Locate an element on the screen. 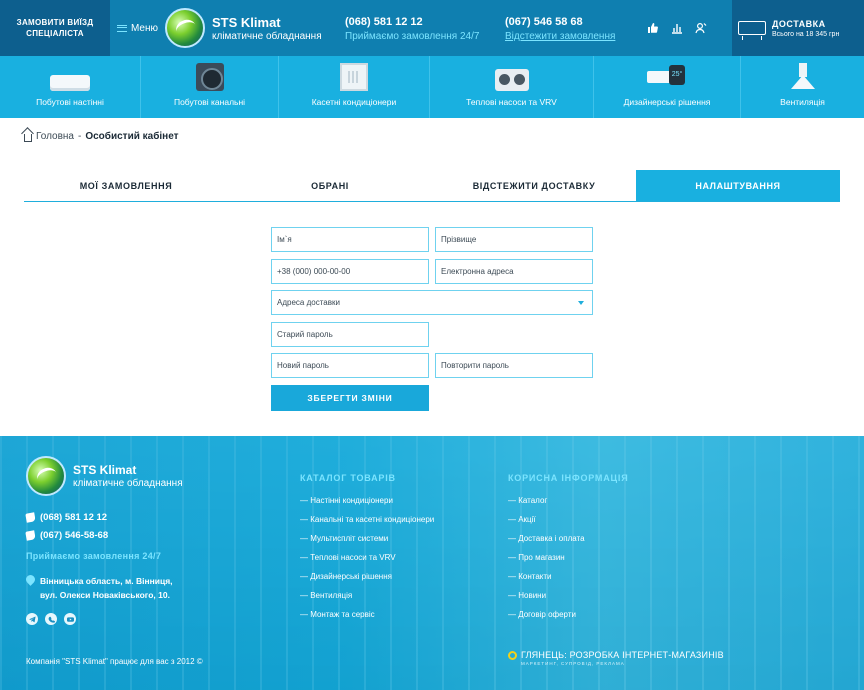 The width and height of the screenshot is (864, 690). footer-link: — Договір оферти is located at coordinates (546, 619).